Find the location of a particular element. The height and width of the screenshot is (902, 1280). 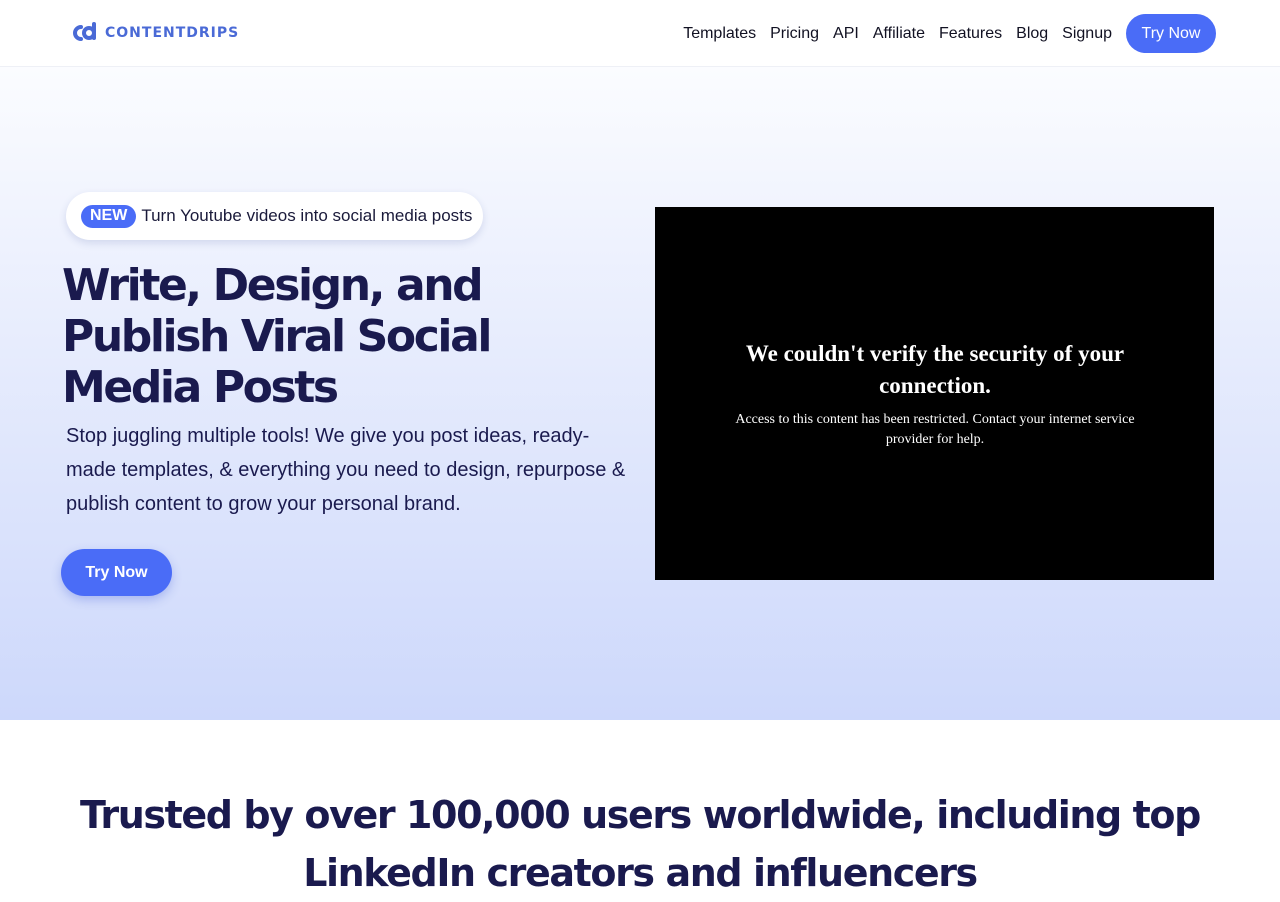

nav-affiliate: Affiliate is located at coordinates (899, 34).